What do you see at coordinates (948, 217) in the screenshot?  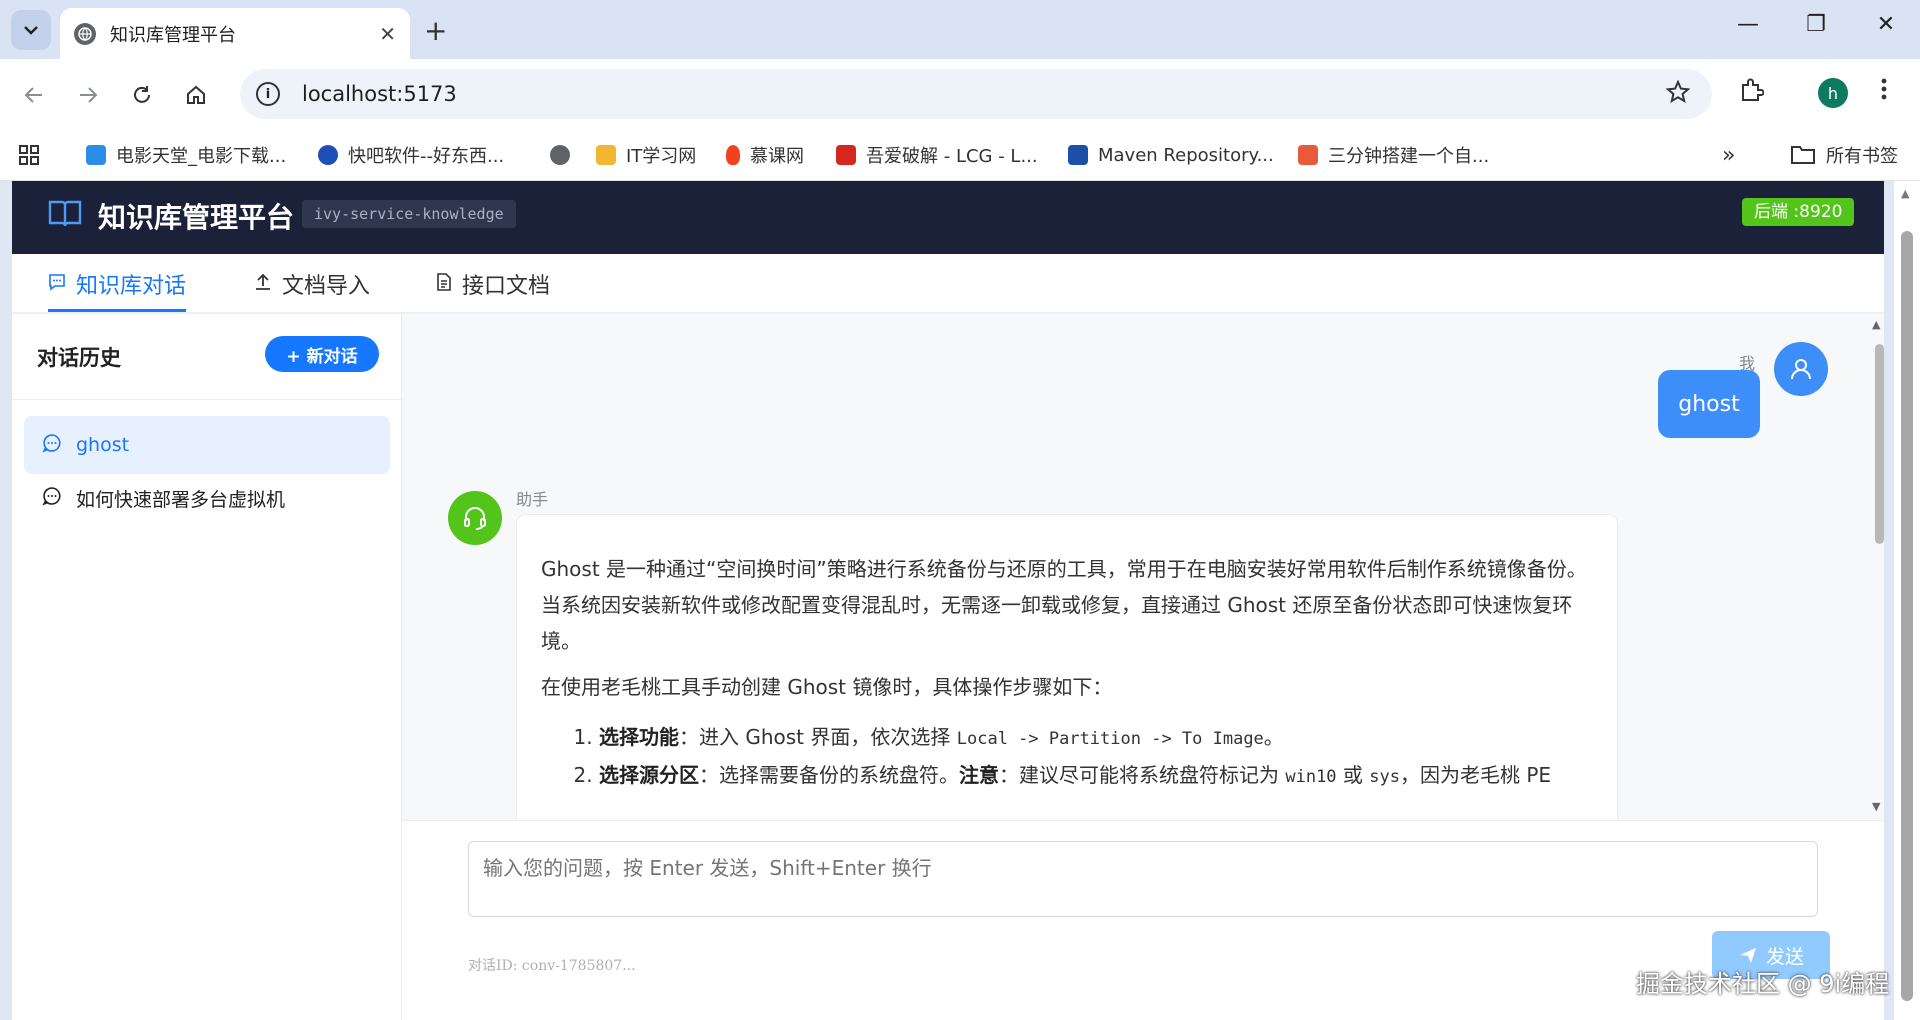 I see `app-header: 知识库管理平台 ivy-service-knowledge 后端 :8920` at bounding box center [948, 217].